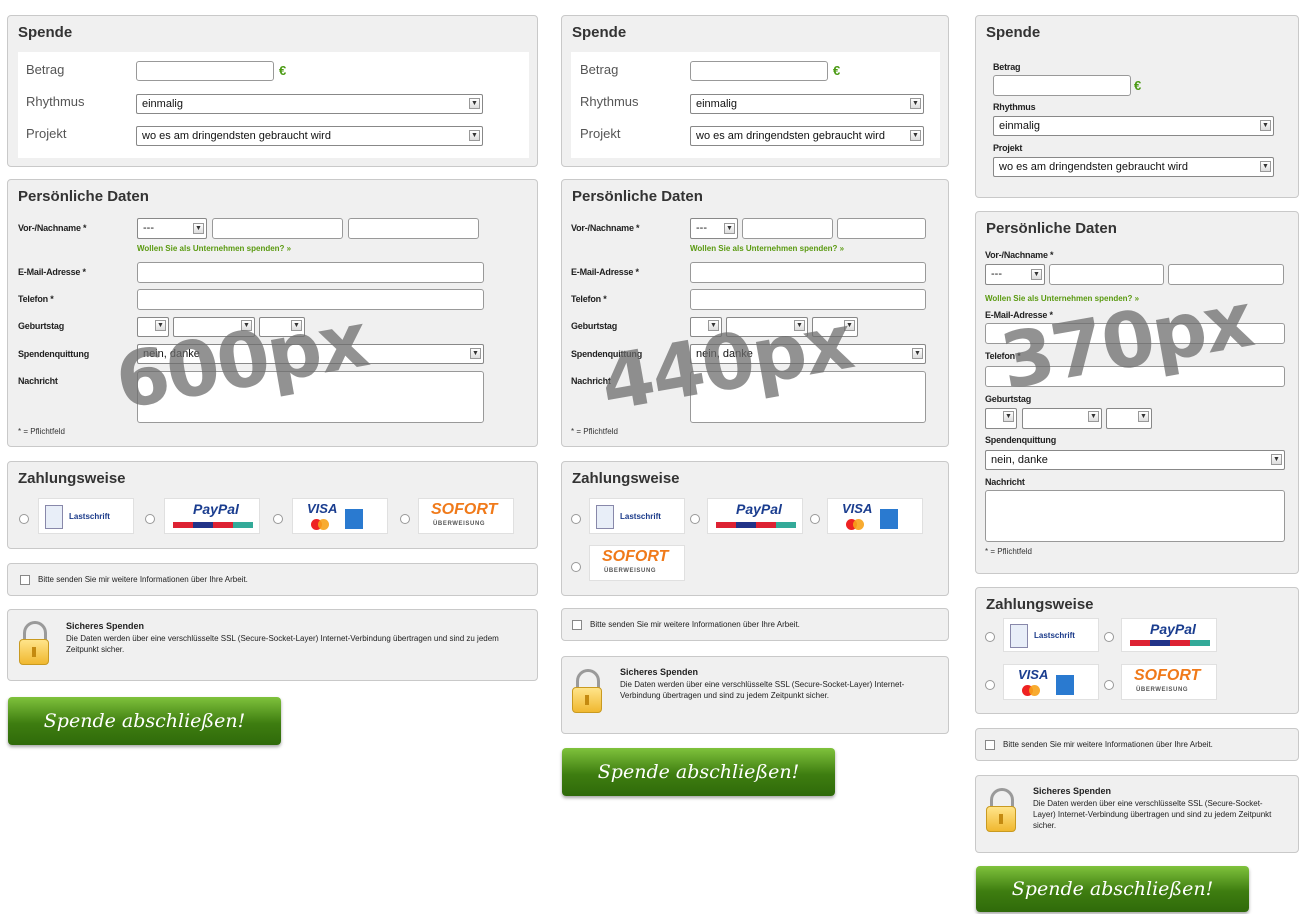 The height and width of the screenshot is (914, 1301). Describe the element at coordinates (1001, 418) in the screenshot. I see `birthday-day-select: ▼` at that location.